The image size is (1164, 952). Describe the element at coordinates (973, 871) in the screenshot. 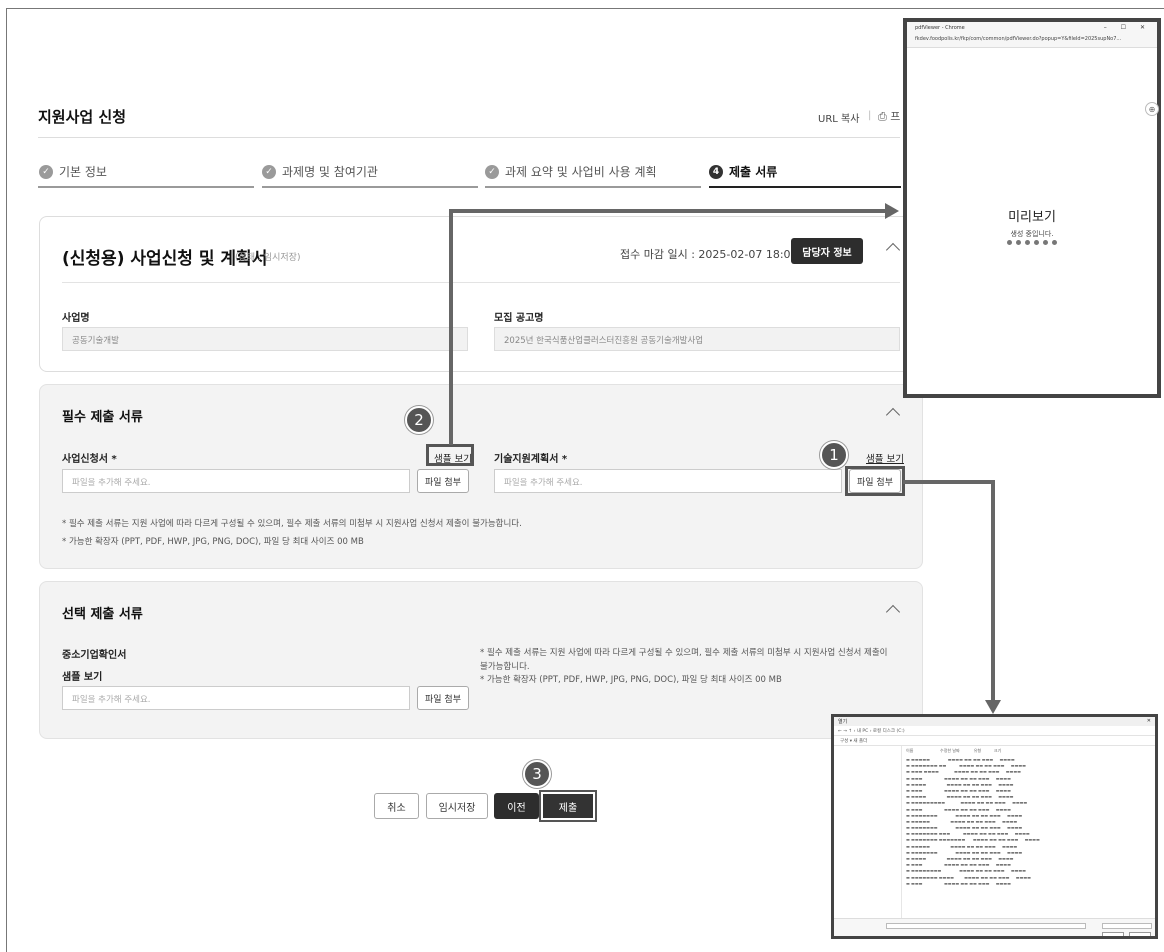

I see `file-row: ▬ ▬▬▬▬▬▬▬▬ ▬▬▬▬ ▬▬ ▬▬ ▬▬▬ ▬▬▬▬` at that location.